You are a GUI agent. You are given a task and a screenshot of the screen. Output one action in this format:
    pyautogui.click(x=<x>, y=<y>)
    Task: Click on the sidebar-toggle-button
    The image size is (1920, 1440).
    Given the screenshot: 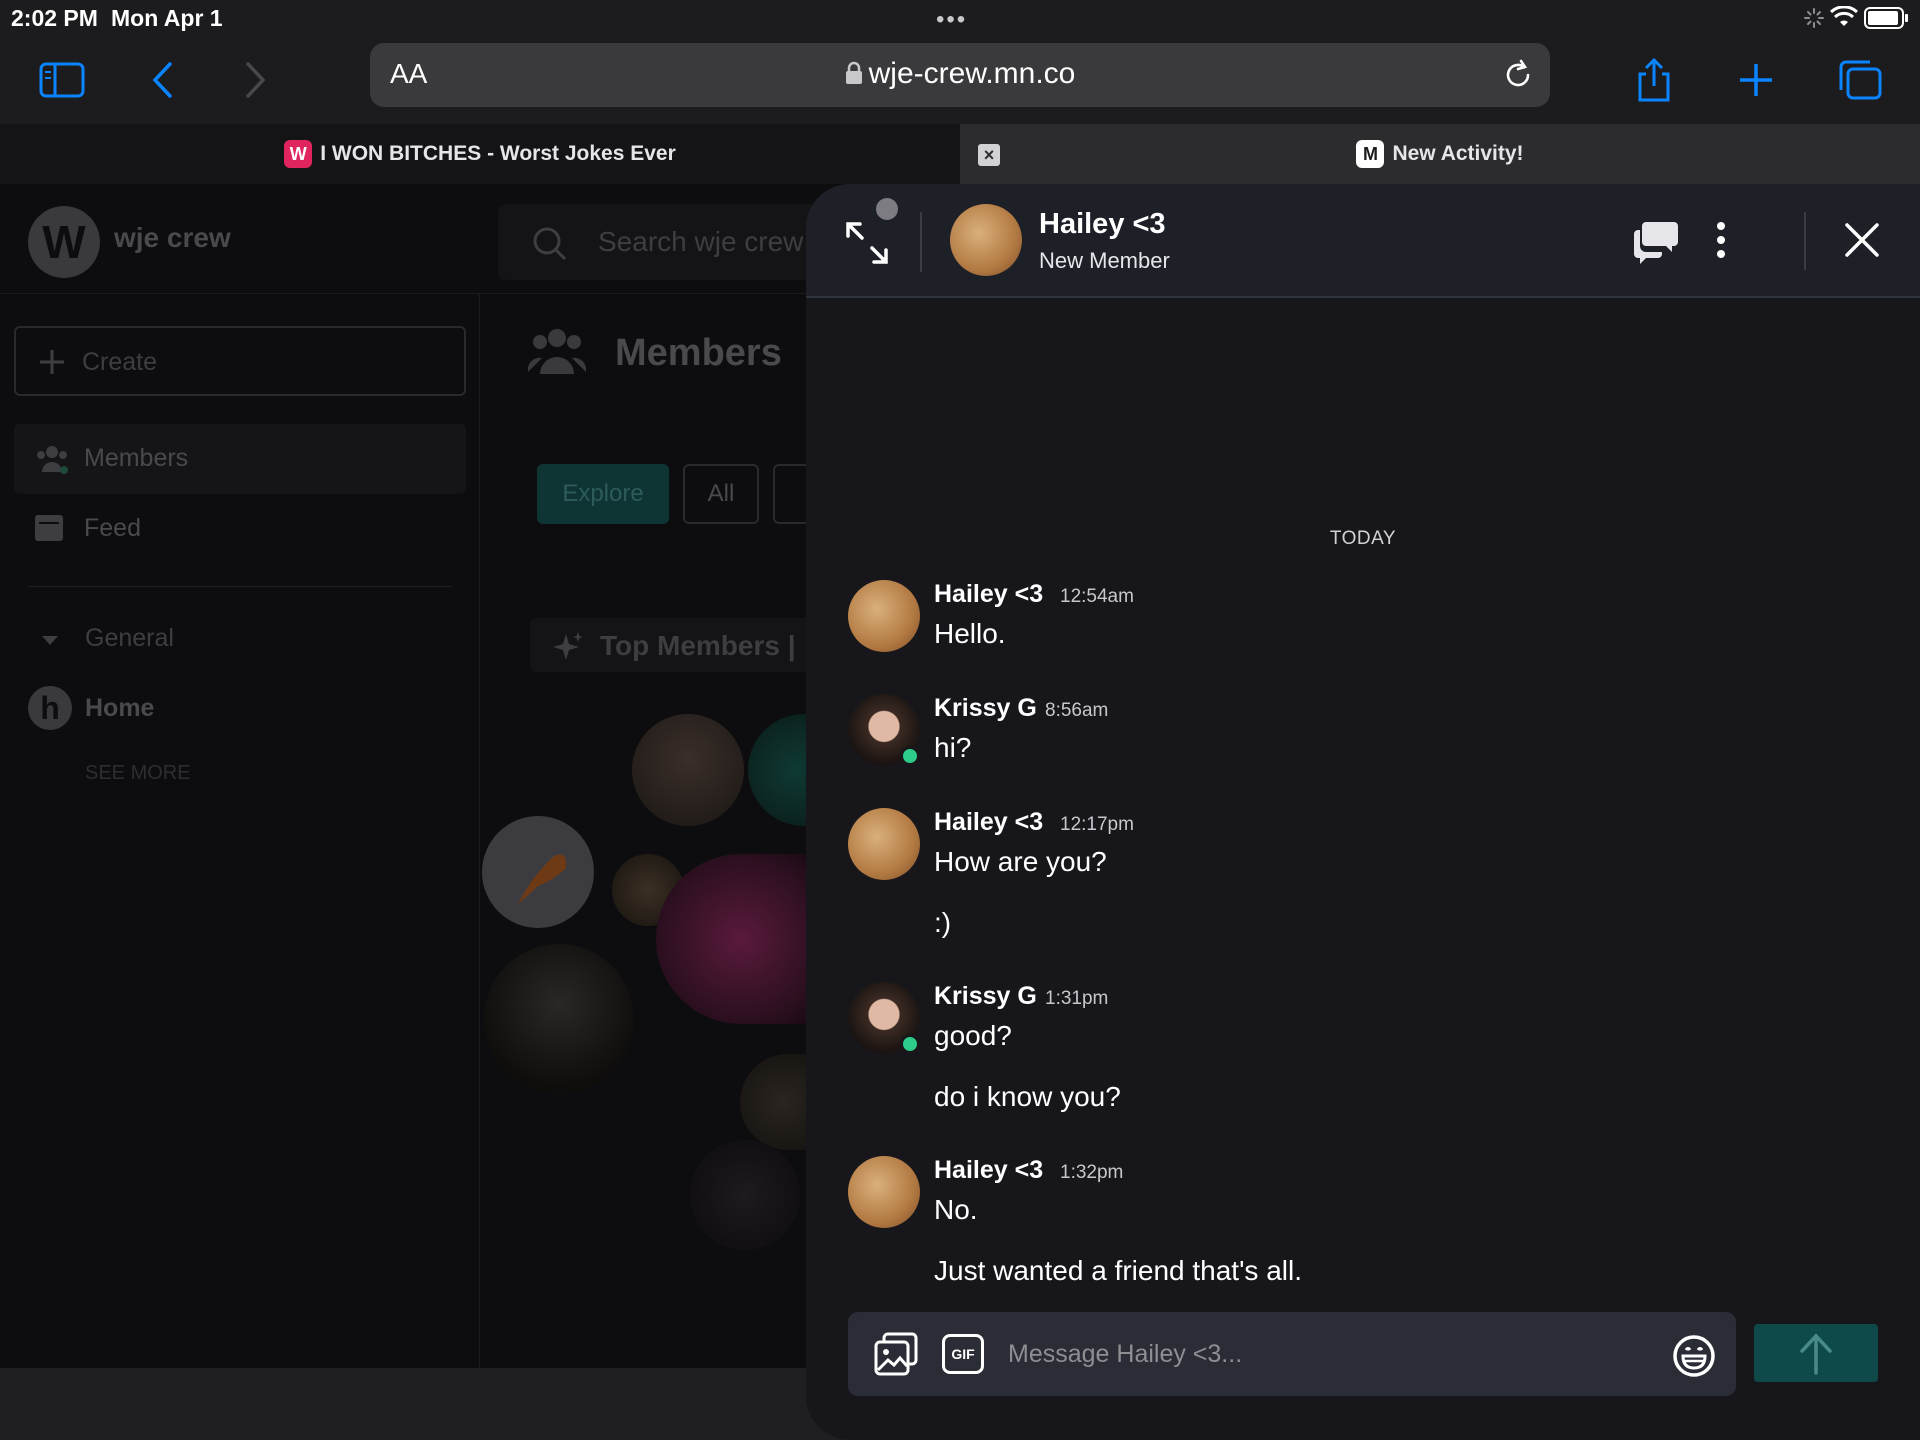 What is the action you would take?
    pyautogui.click(x=62, y=80)
    